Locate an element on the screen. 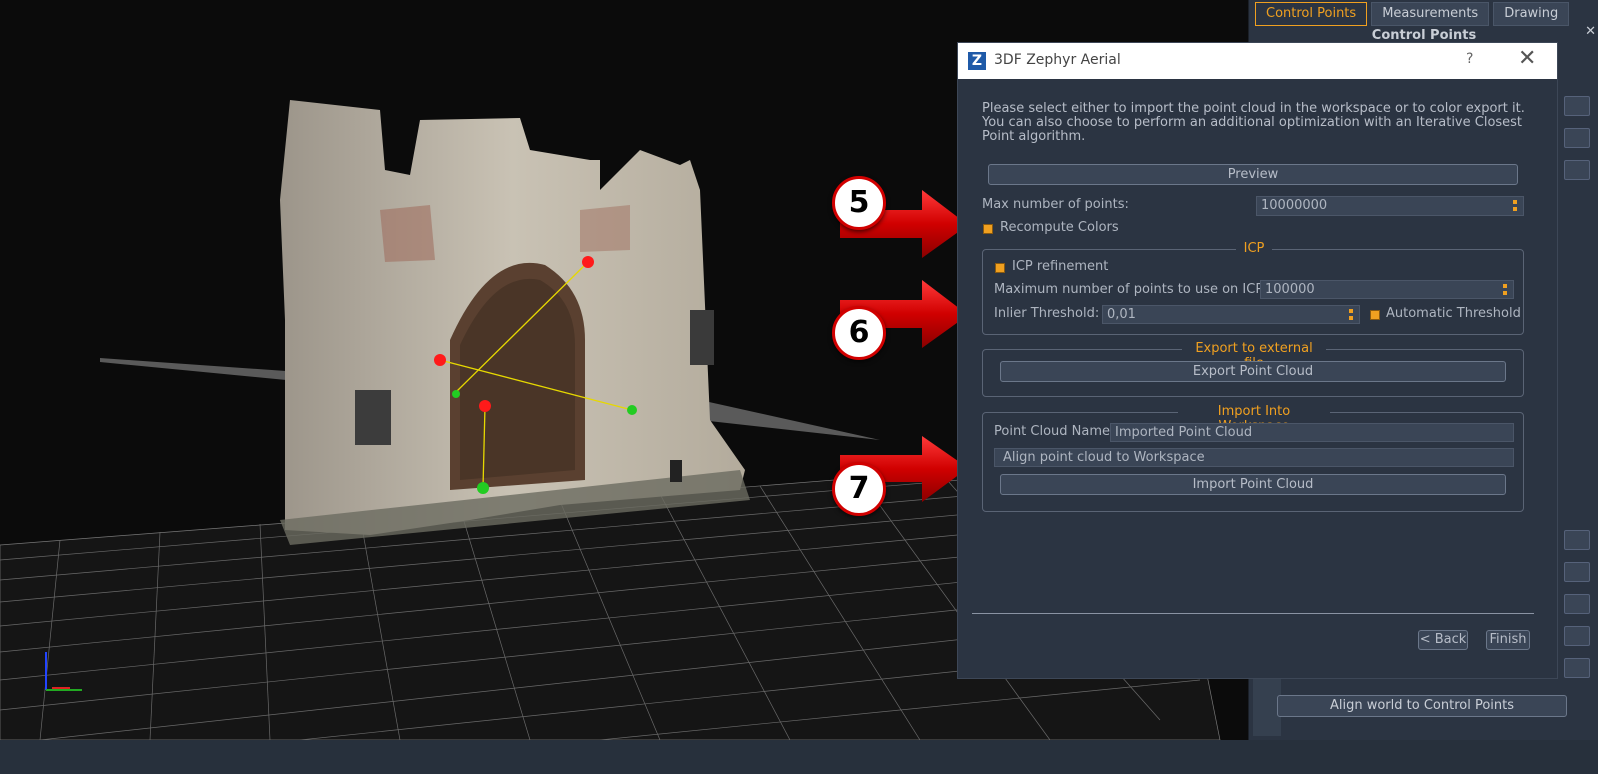  automatic-threshold-label: Automatic Threshold is located at coordinates (1453, 313).